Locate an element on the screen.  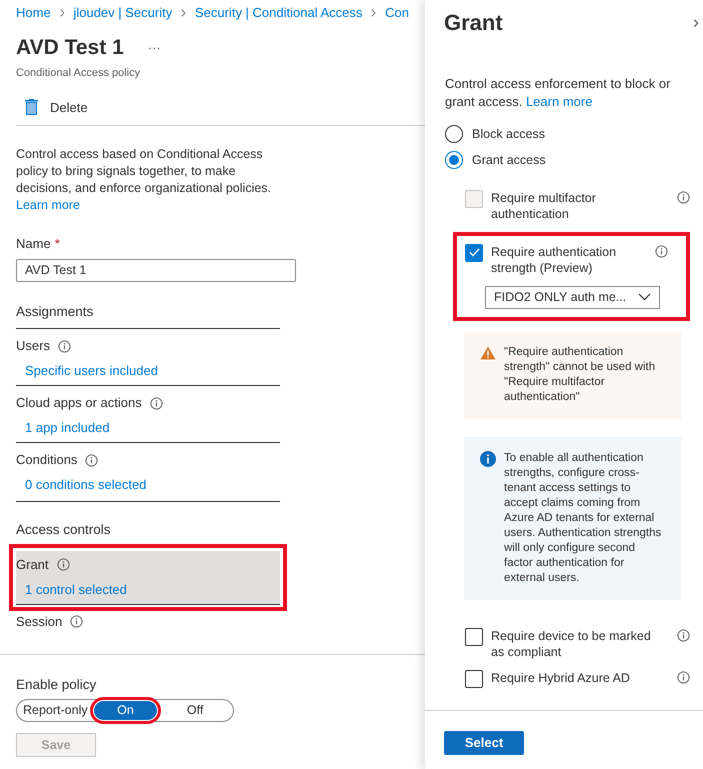
toggle-option: Off is located at coordinates (195, 710).